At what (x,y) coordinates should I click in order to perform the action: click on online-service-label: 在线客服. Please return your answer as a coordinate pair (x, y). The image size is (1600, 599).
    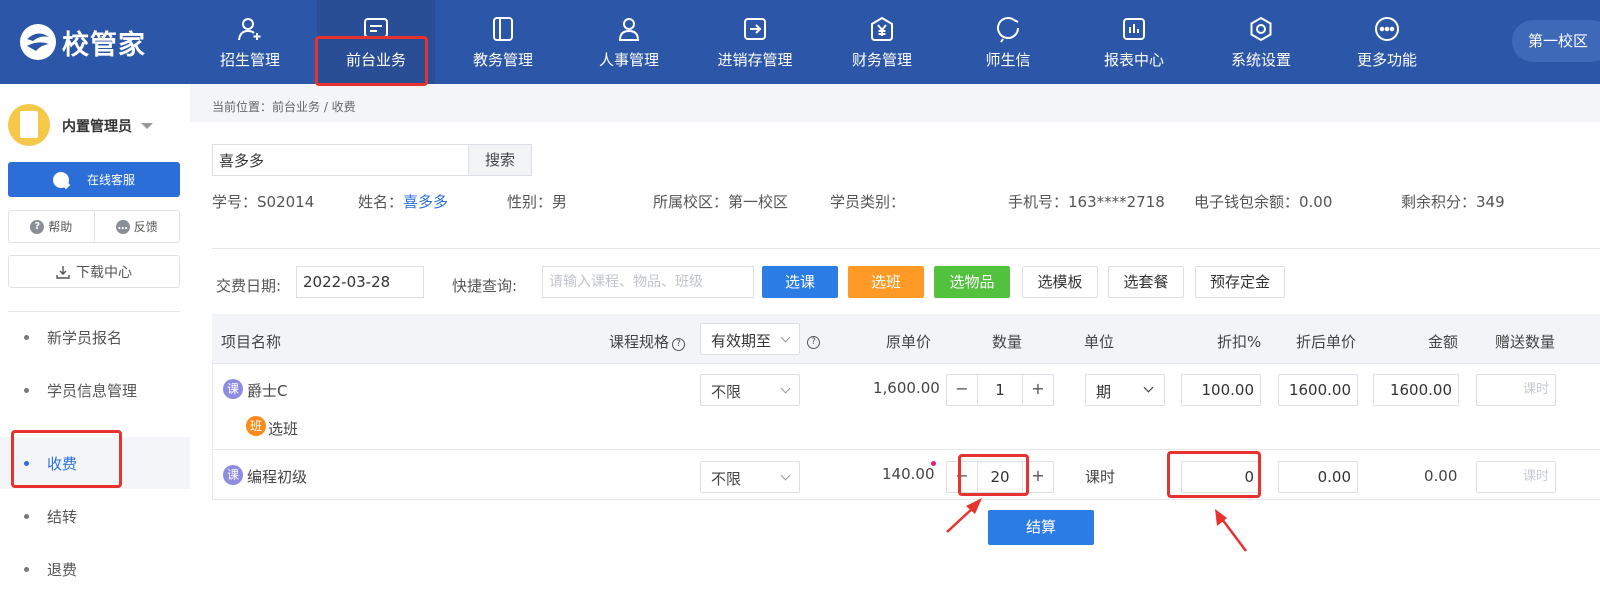
    Looking at the image, I should click on (110, 180).